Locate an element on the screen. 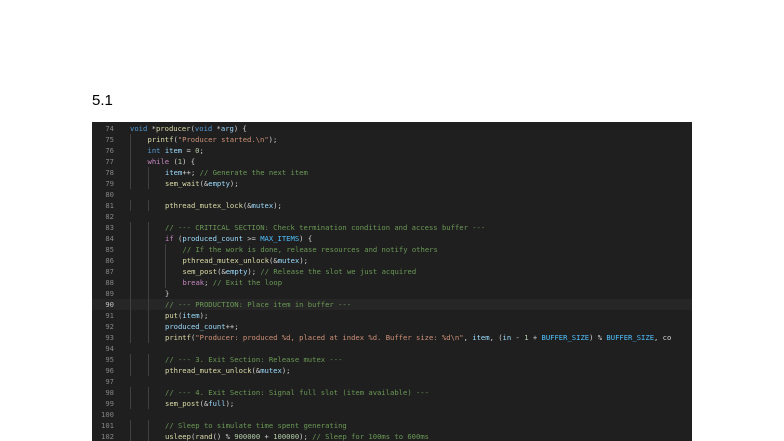  code-token: int is located at coordinates (154, 150).